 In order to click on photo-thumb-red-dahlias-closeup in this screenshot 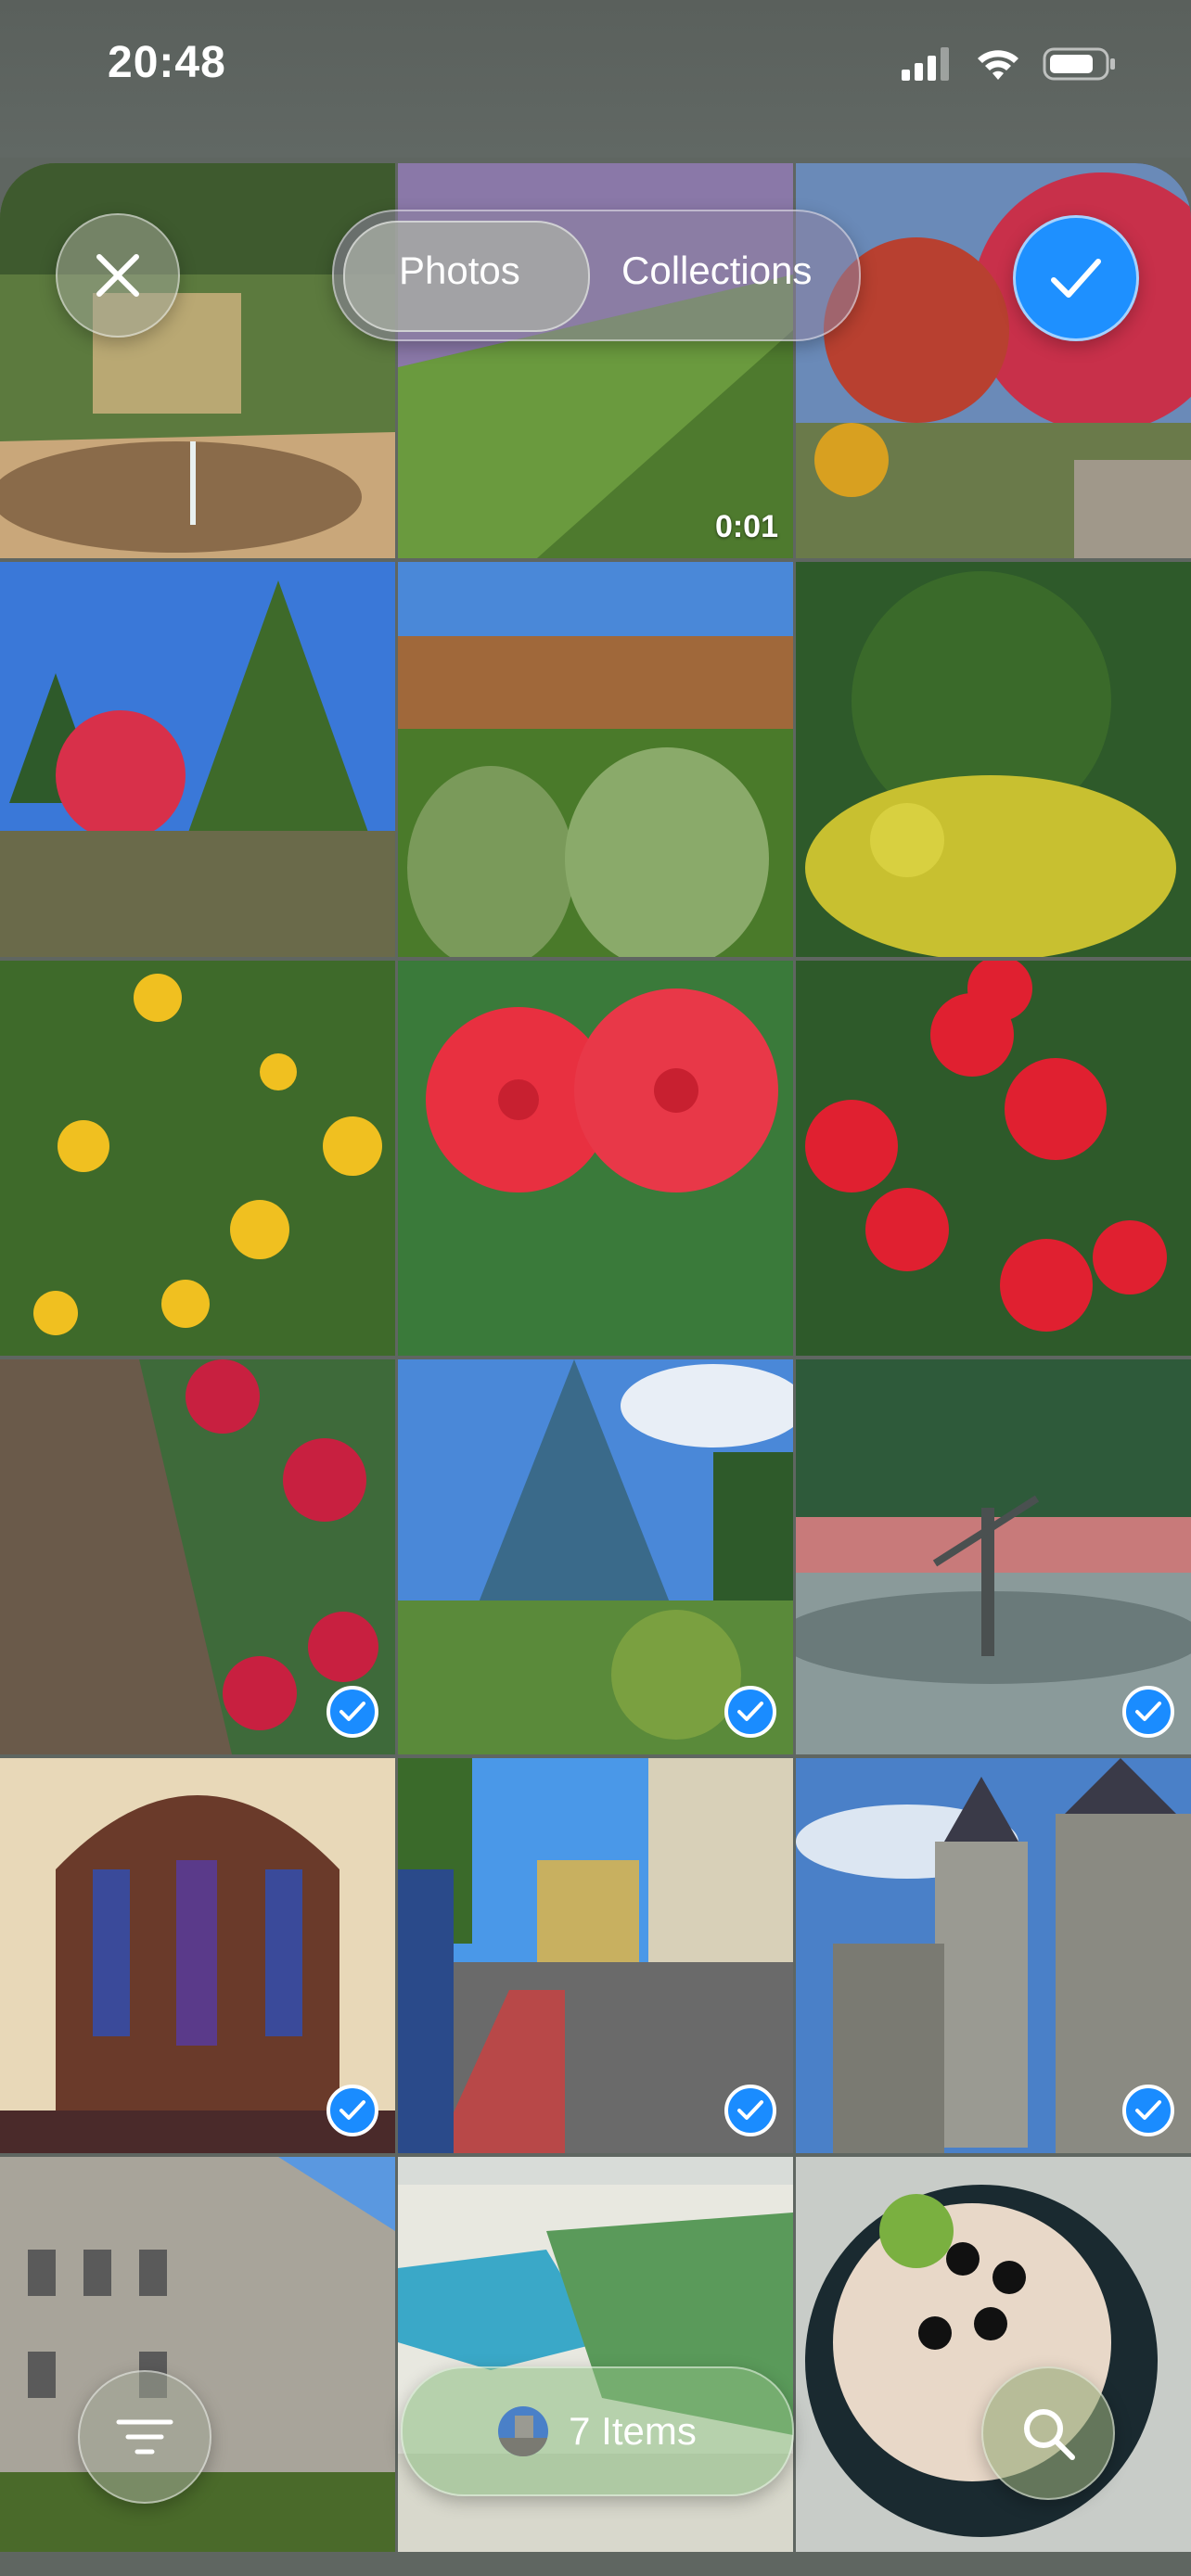, I will do `click(595, 1158)`.